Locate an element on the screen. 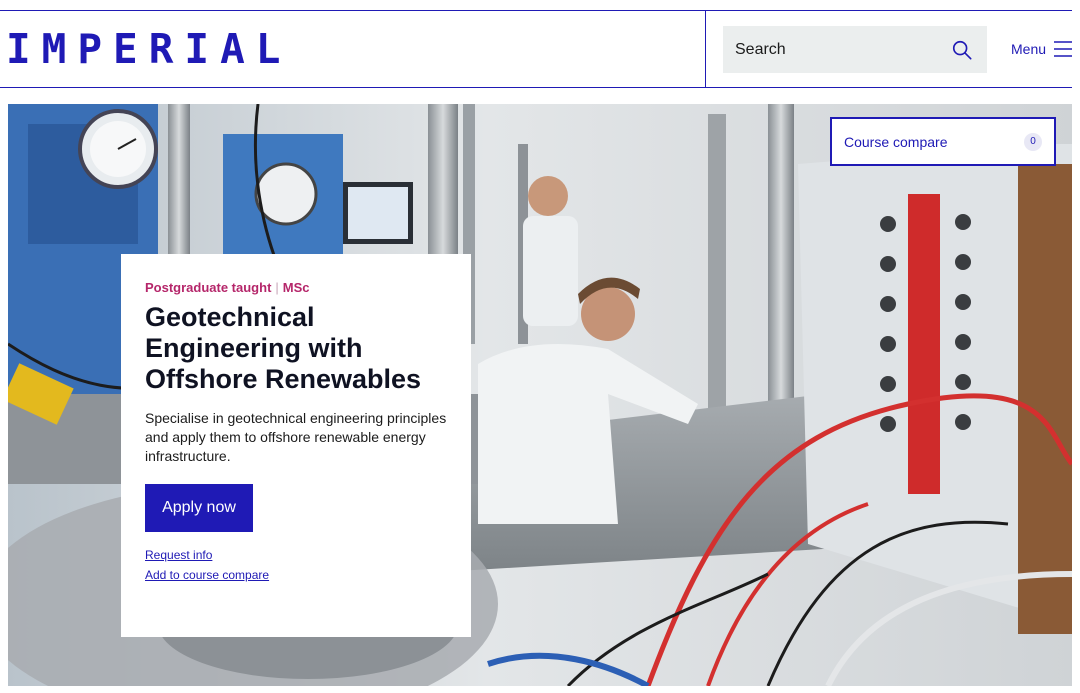 The image size is (1080, 693). course-compare-button: Course compare 0 is located at coordinates (943, 141).